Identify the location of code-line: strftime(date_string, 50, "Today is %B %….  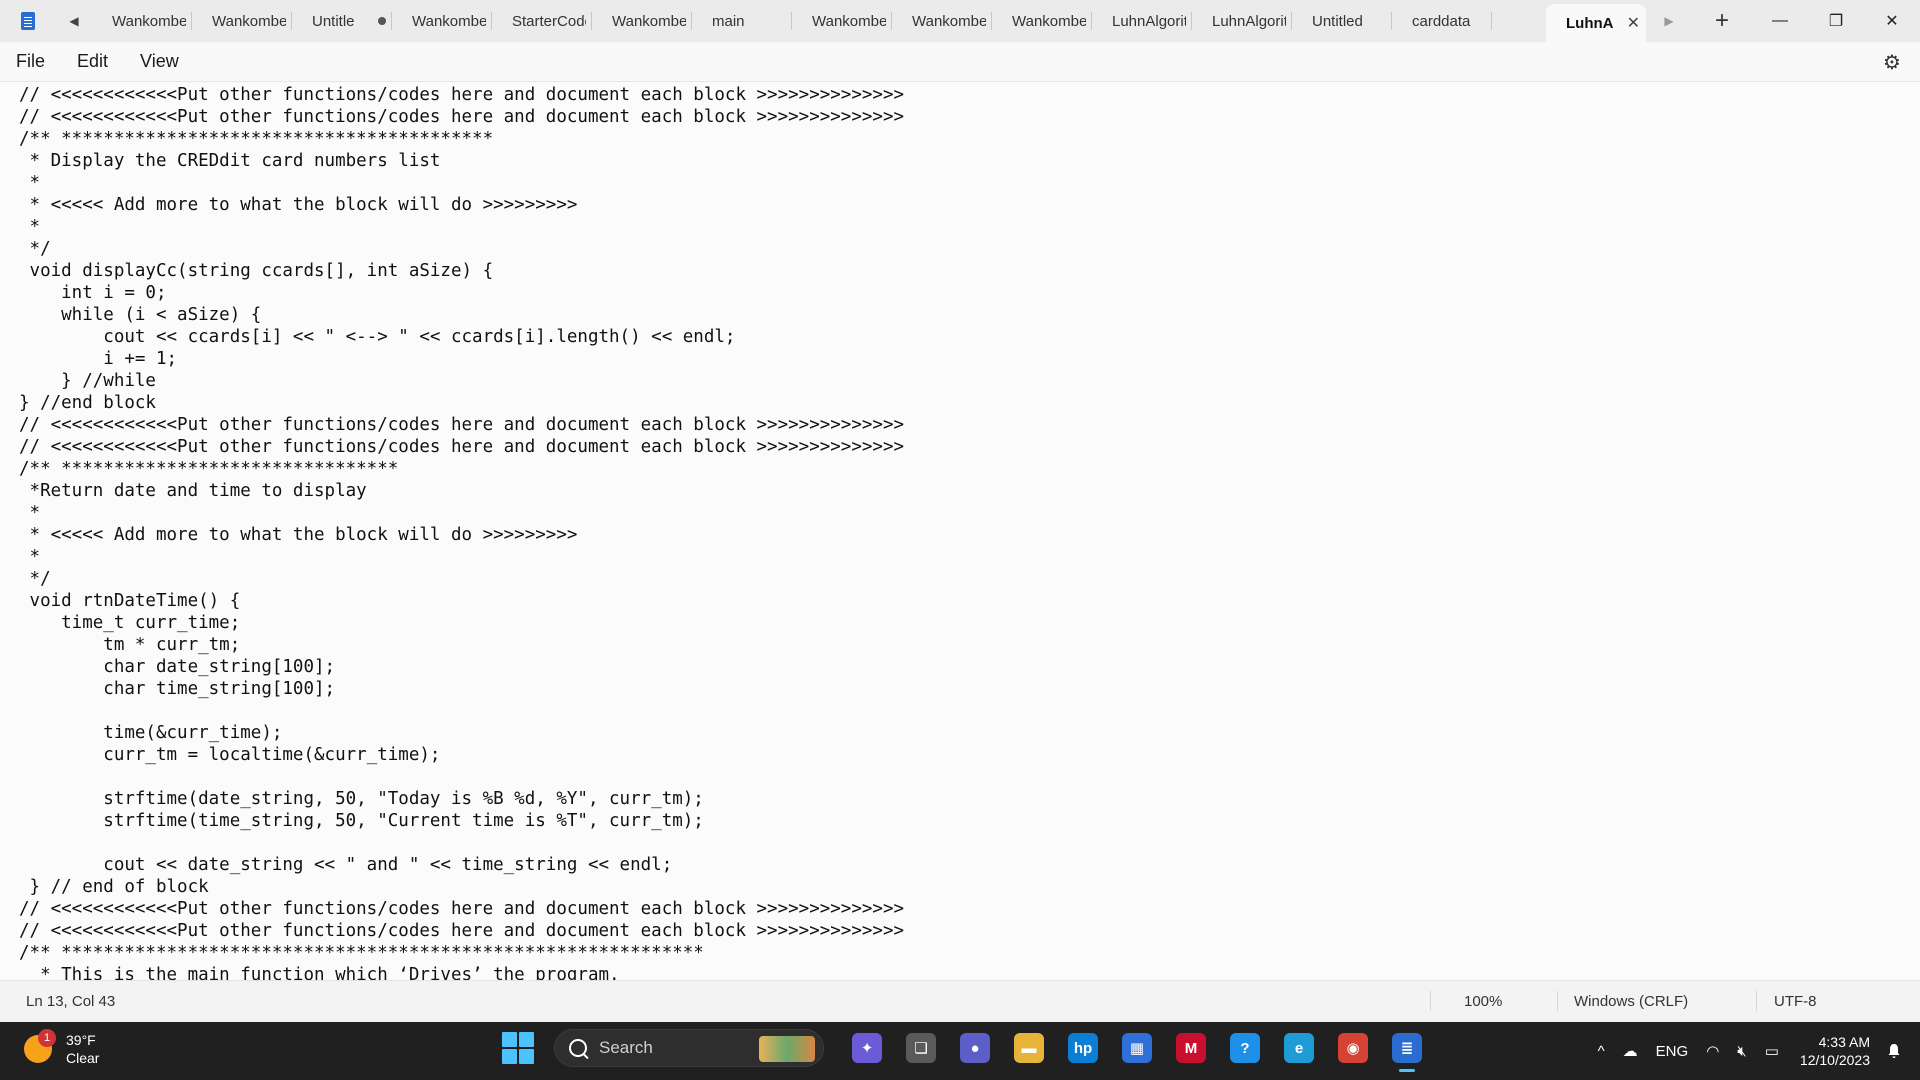
(361, 799).